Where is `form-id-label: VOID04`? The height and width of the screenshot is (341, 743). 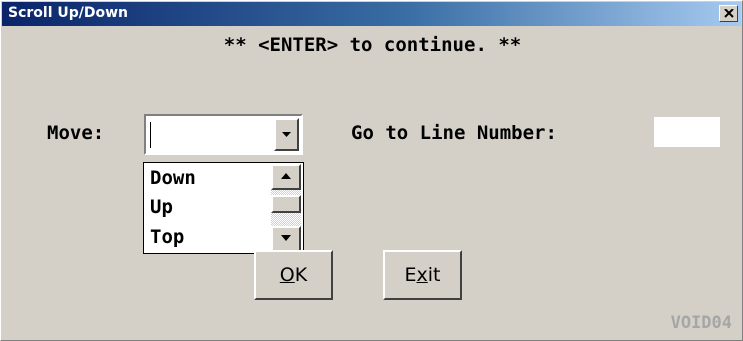
form-id-label: VOID04 is located at coordinates (701, 323).